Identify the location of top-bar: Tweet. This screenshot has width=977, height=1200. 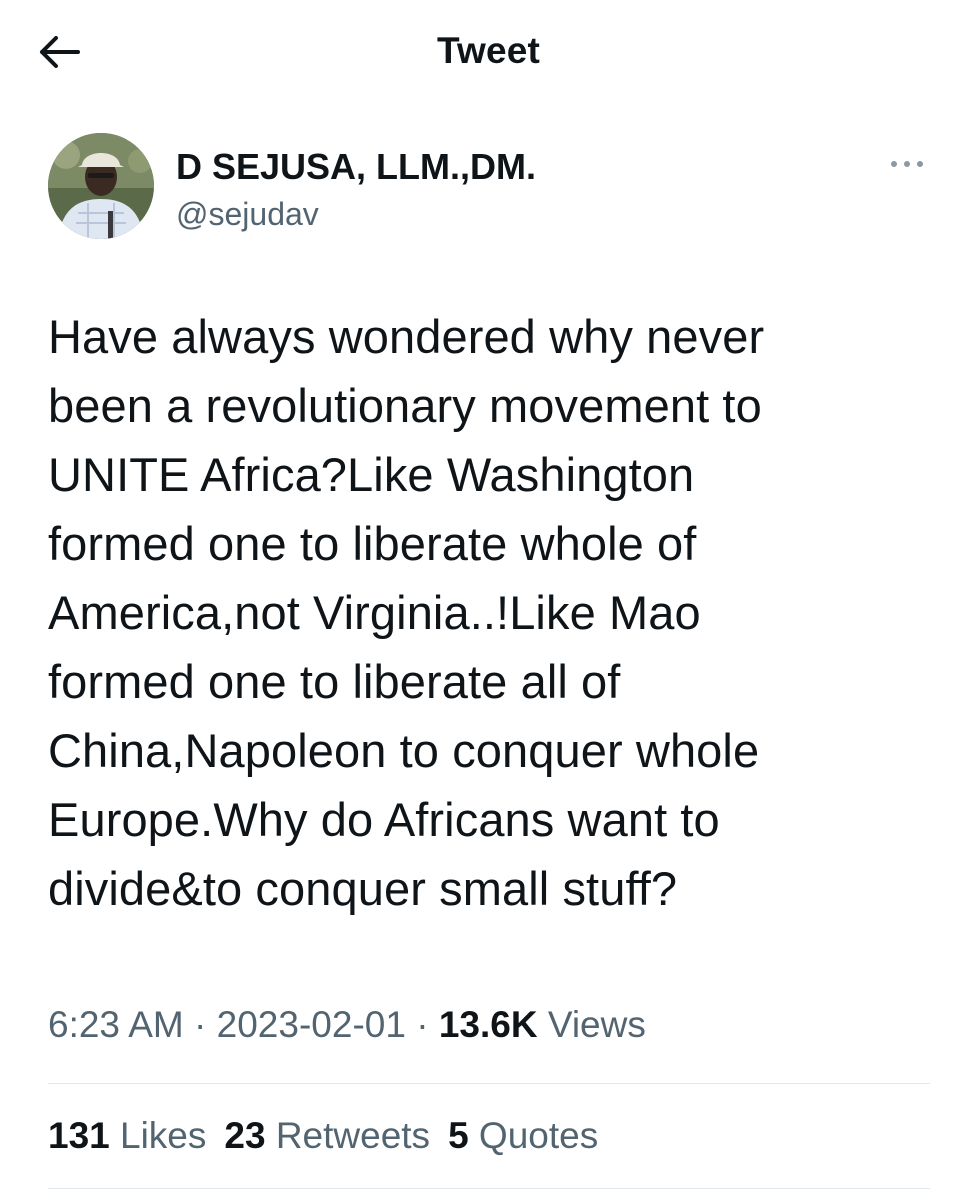
(488, 55).